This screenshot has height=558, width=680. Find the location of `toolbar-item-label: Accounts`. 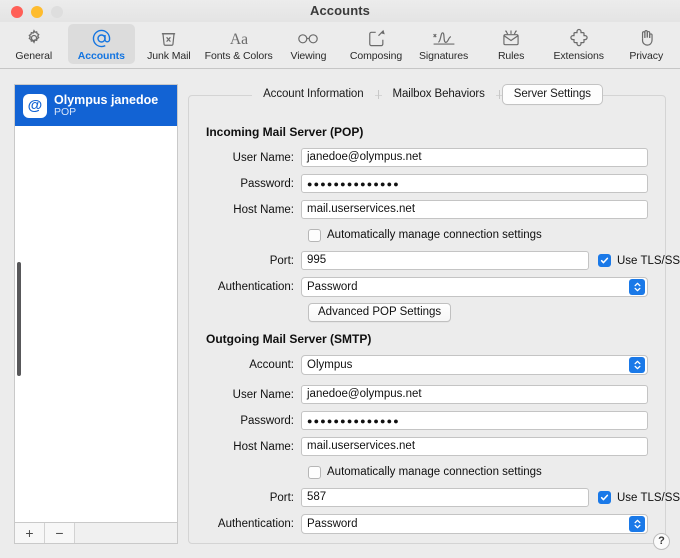

toolbar-item-label: Accounts is located at coordinates (101, 56).